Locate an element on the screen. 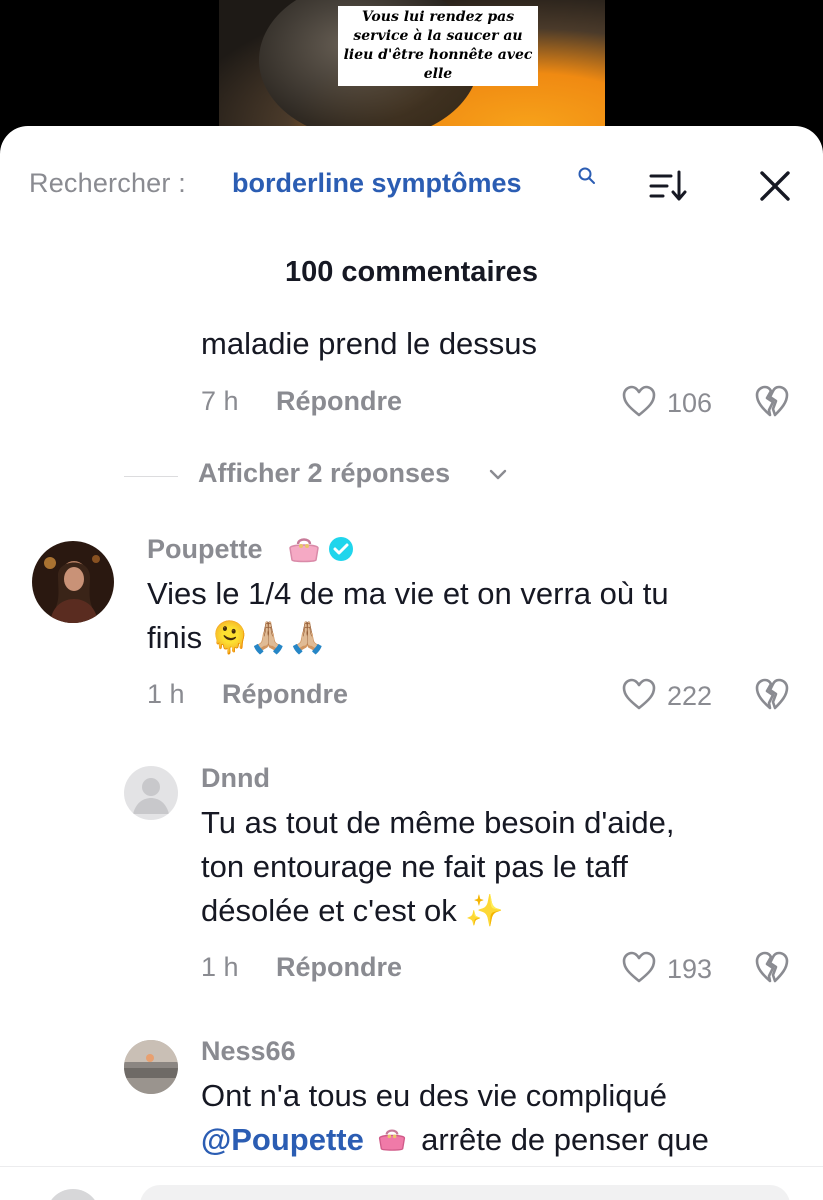  comments-count: 100 commentaires is located at coordinates (411, 272).